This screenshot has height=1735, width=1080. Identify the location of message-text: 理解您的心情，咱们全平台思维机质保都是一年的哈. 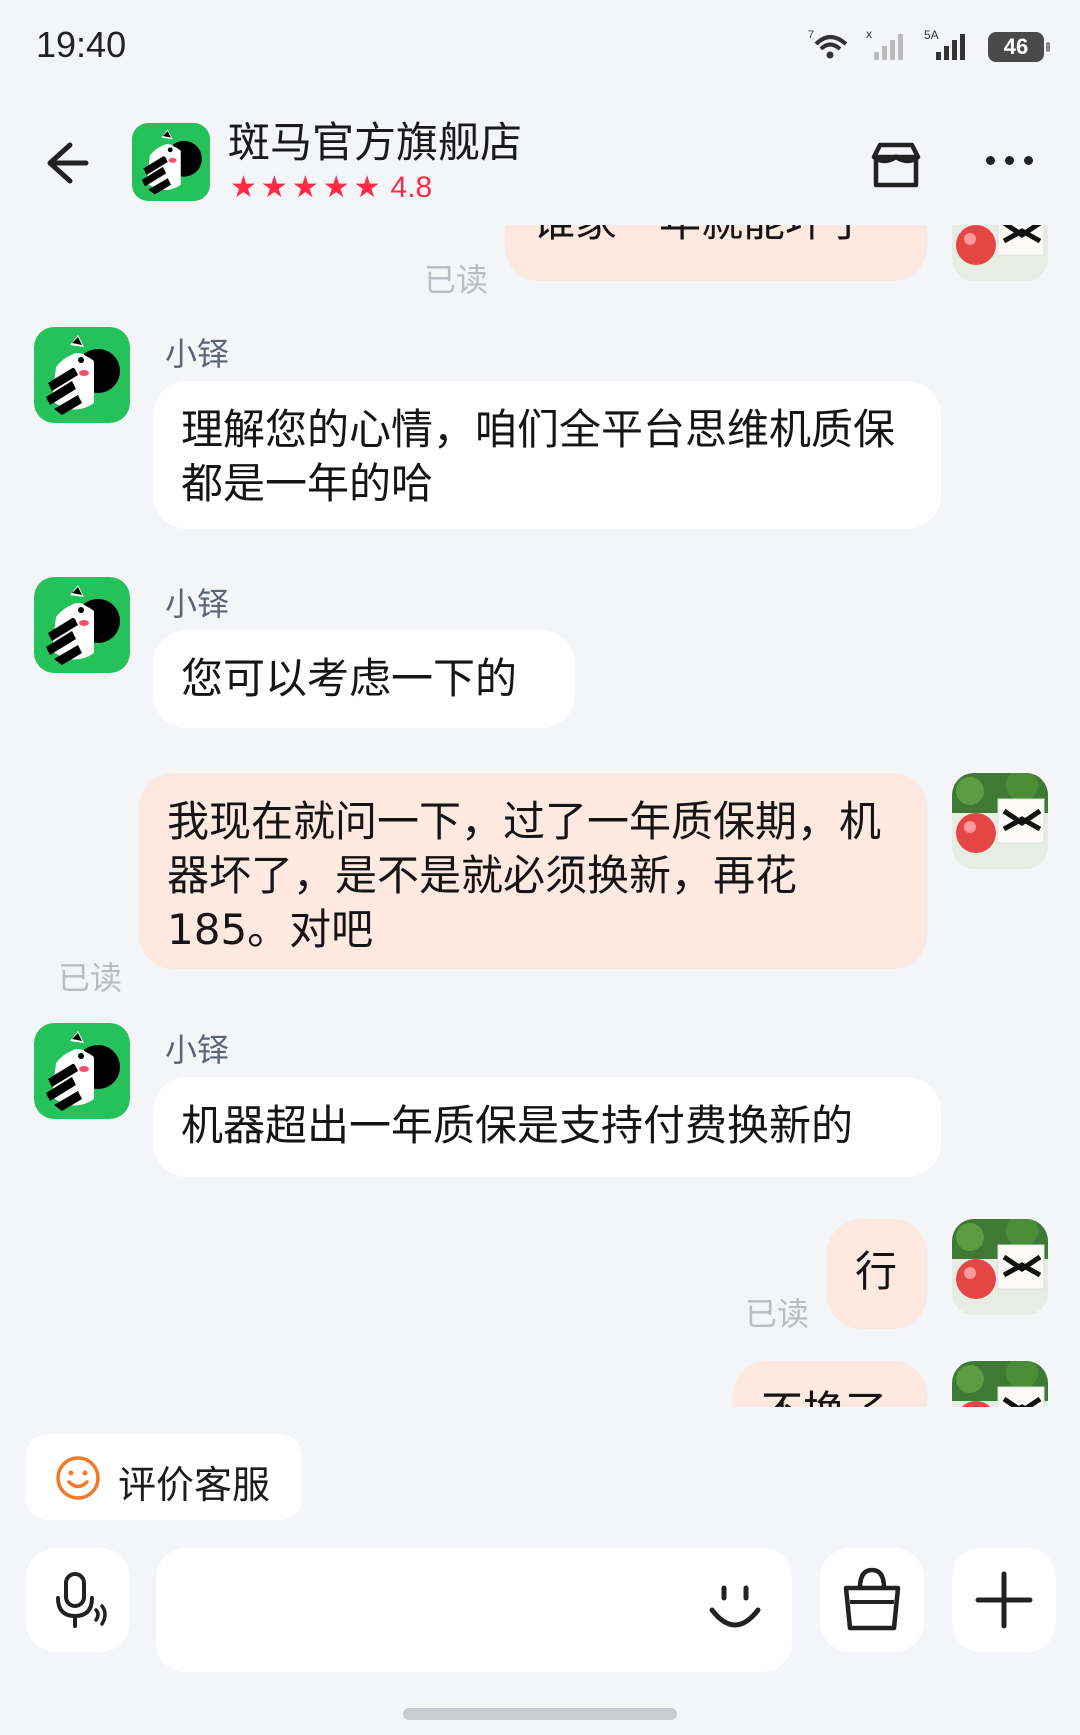
(538, 456).